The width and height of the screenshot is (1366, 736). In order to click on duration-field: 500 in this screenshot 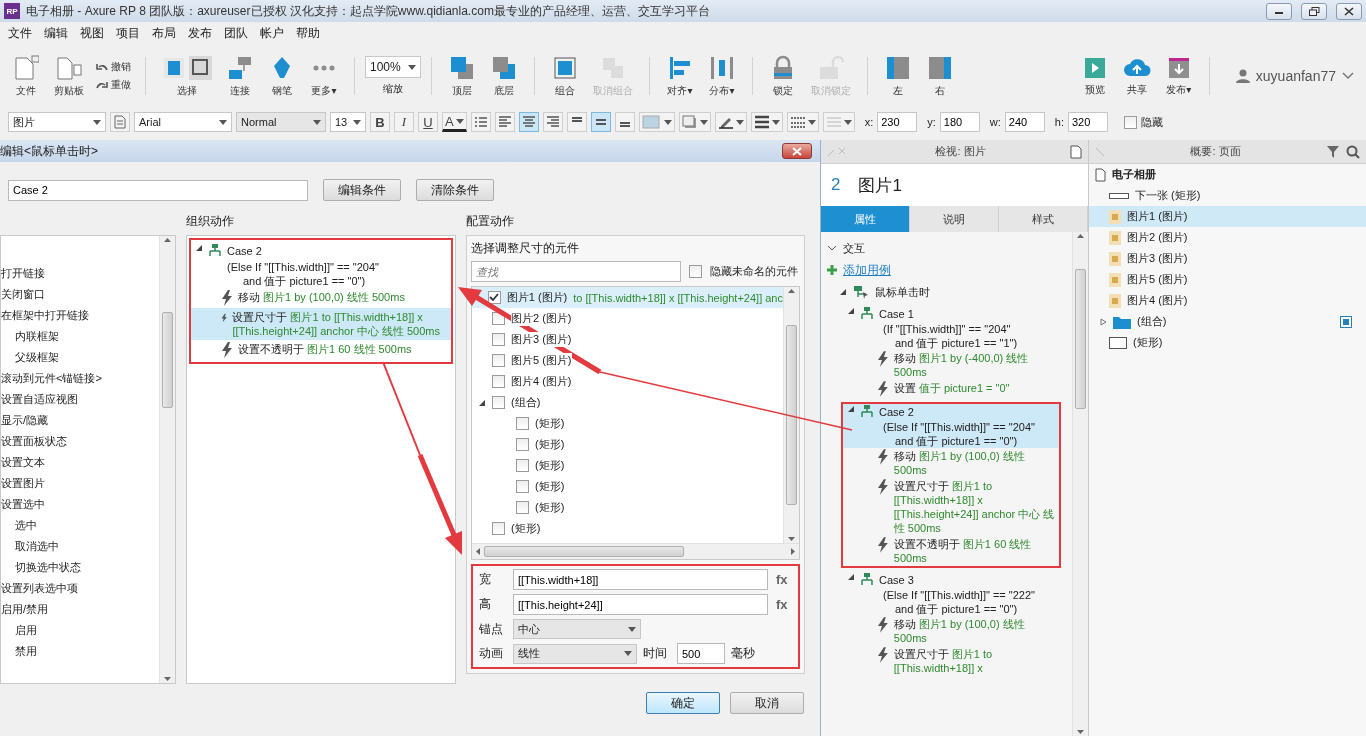, I will do `click(701, 653)`.